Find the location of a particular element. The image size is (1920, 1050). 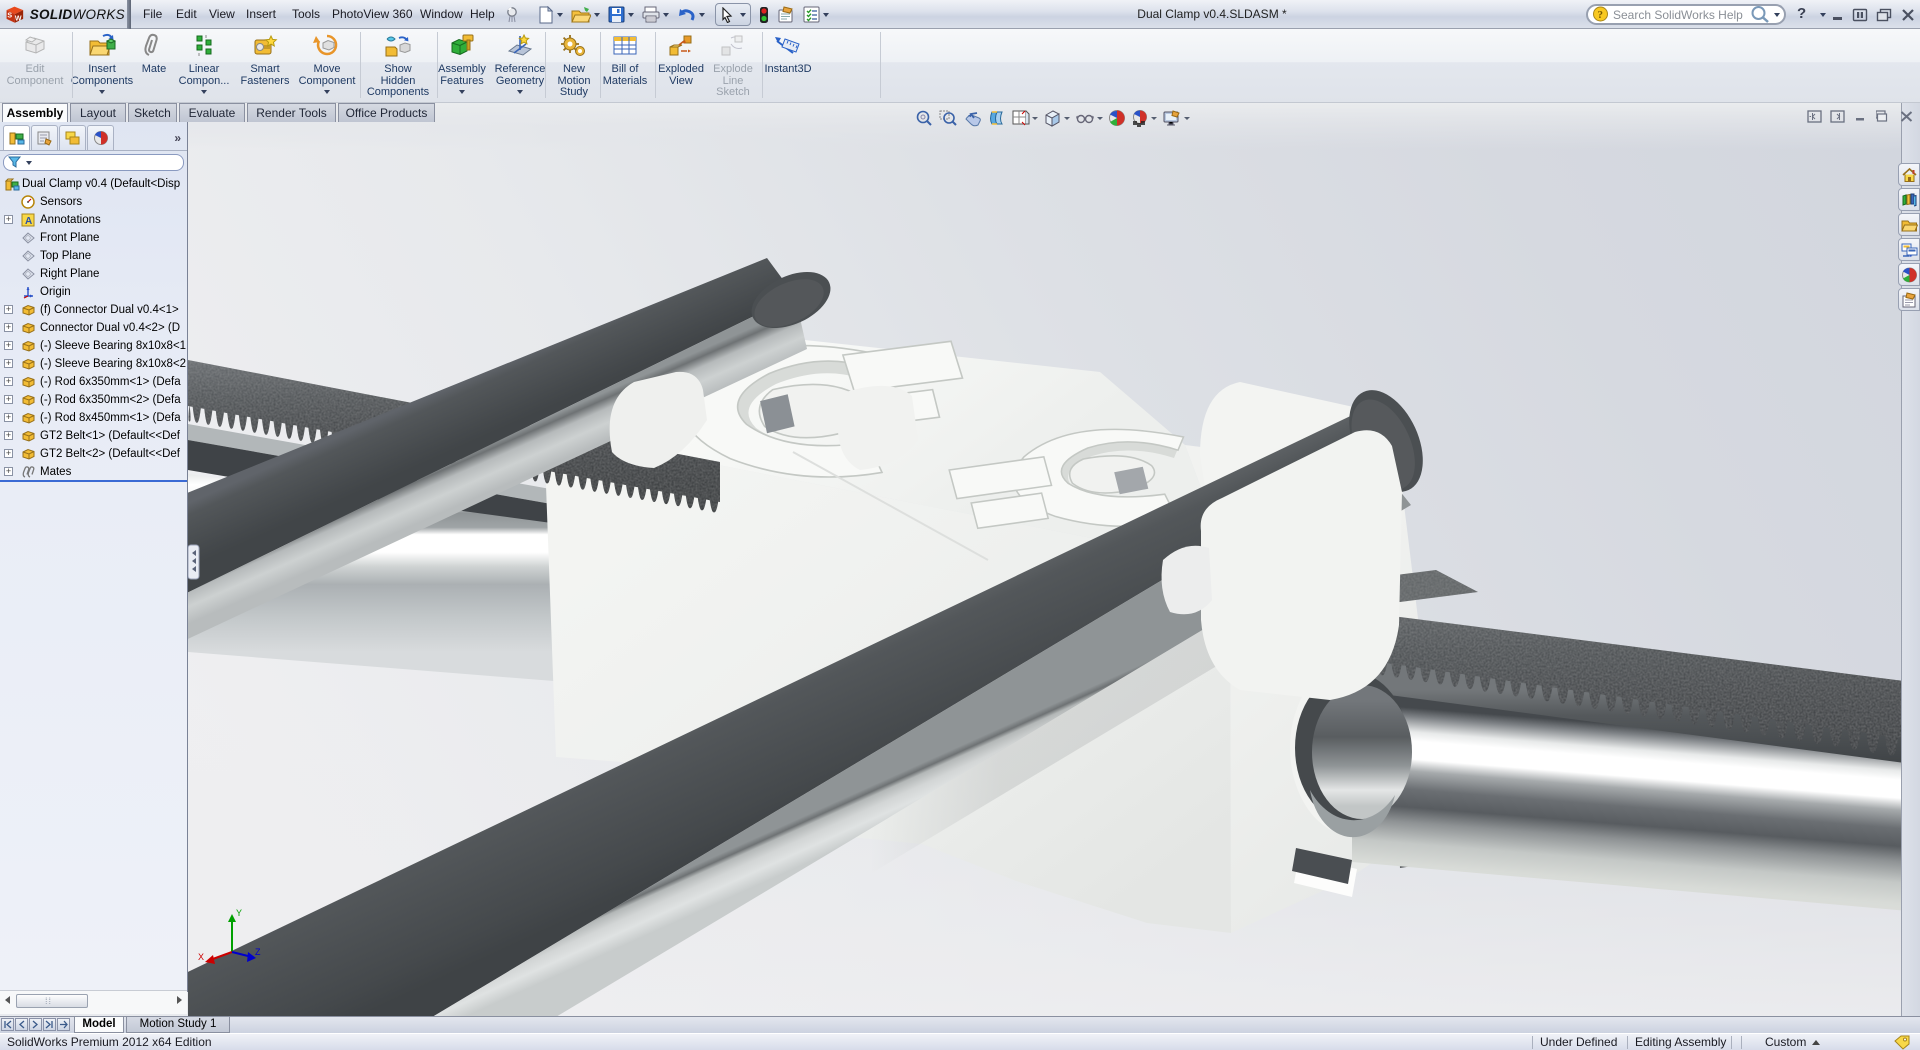

svg-text: X is located at coordinates (201, 957).